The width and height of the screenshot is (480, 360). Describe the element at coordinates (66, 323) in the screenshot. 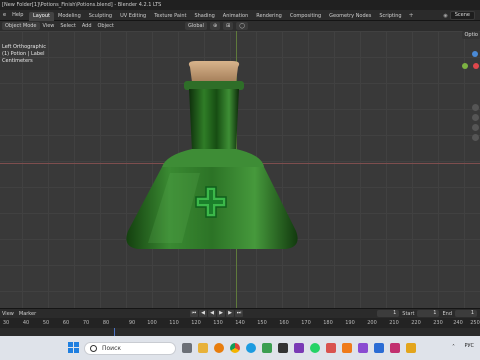

I see `ruler-tick: 60` at that location.